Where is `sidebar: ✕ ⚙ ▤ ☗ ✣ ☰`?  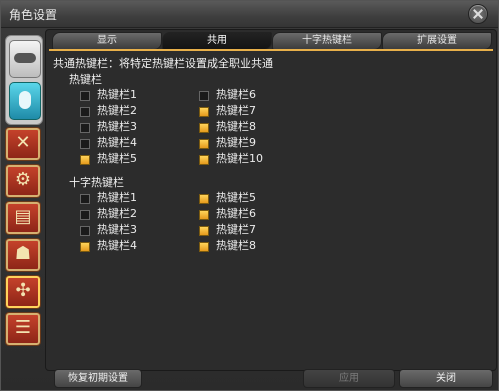
sidebar: ✕ ⚙ ▤ ☗ ✣ ☰ is located at coordinates (23, 209).